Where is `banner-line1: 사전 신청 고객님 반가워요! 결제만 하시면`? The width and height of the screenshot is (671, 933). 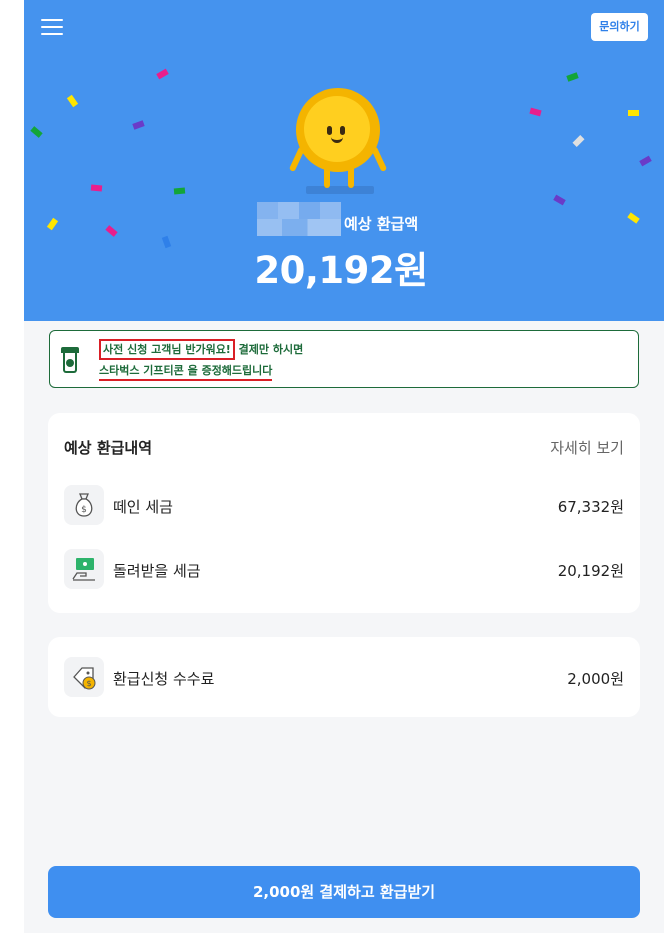 banner-line1: 사전 신청 고객님 반가워요! 결제만 하시면 is located at coordinates (201, 349).